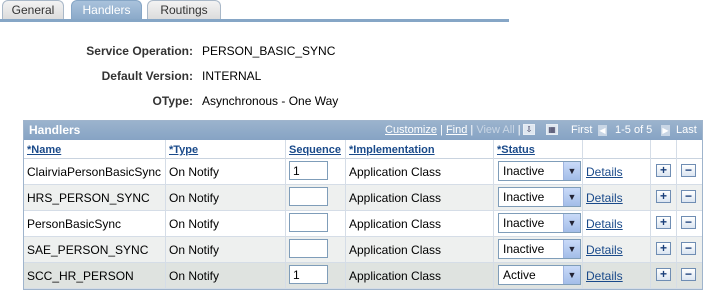 This screenshot has width=707, height=303. Describe the element at coordinates (80, 276) in the screenshot. I see `handler-name: SCC_HR_PERSON` at that location.